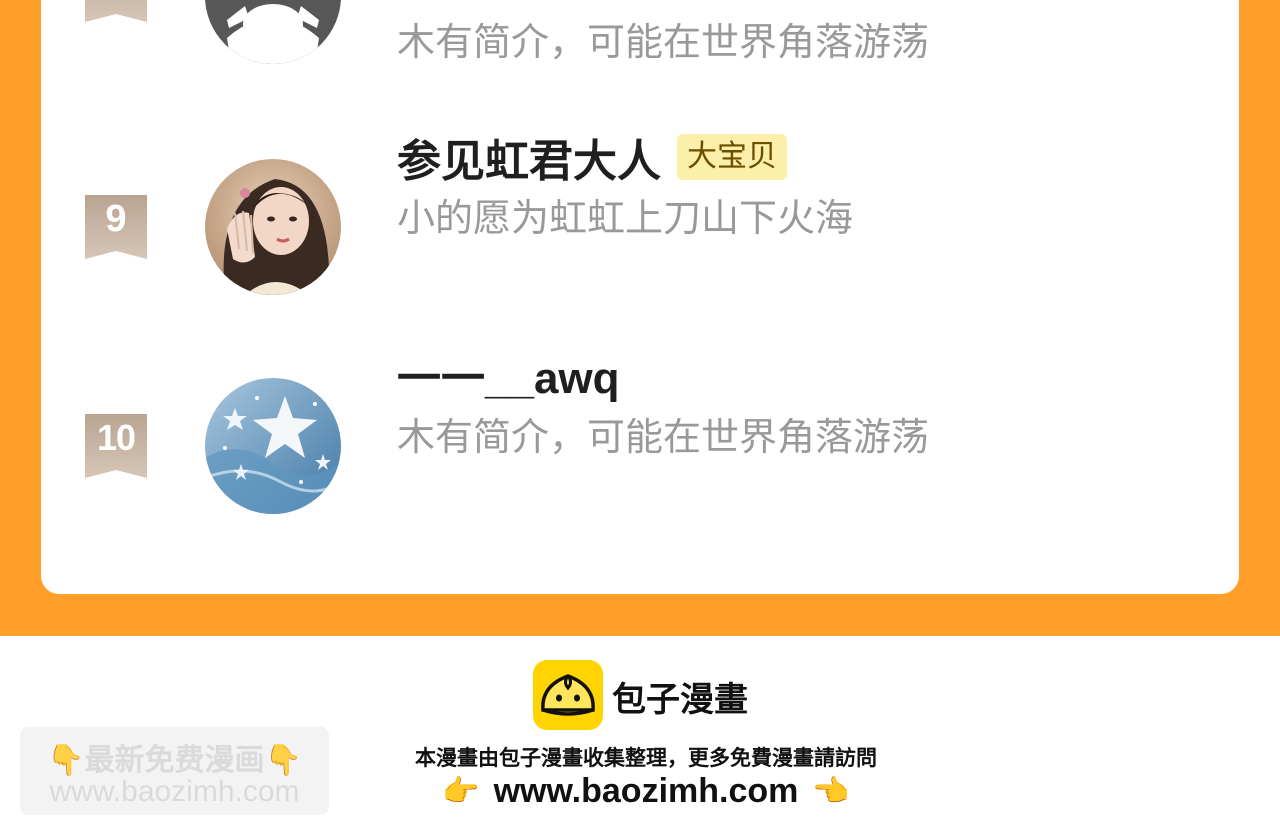  What do you see at coordinates (529, 157) in the screenshot?
I see `user-name: 参见虹君大人` at bounding box center [529, 157].